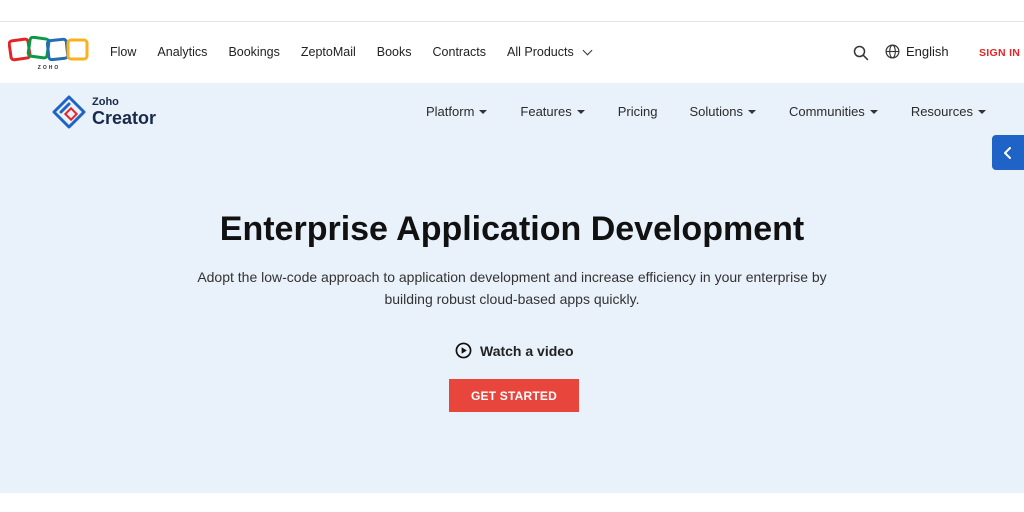  I want to click on hero-title: Enterprise Application Development, so click(512, 229).